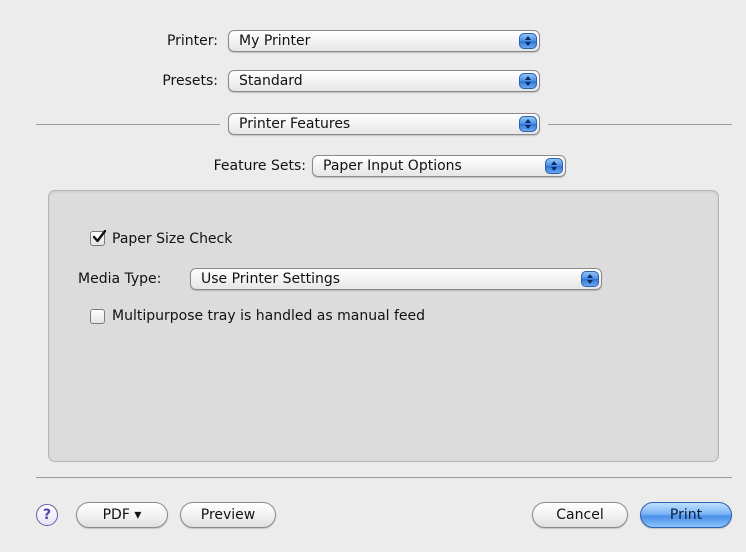 Image resolution: width=746 pixels, height=552 pixels. I want to click on paper-size-check-label: Paper Size Check, so click(172, 239).